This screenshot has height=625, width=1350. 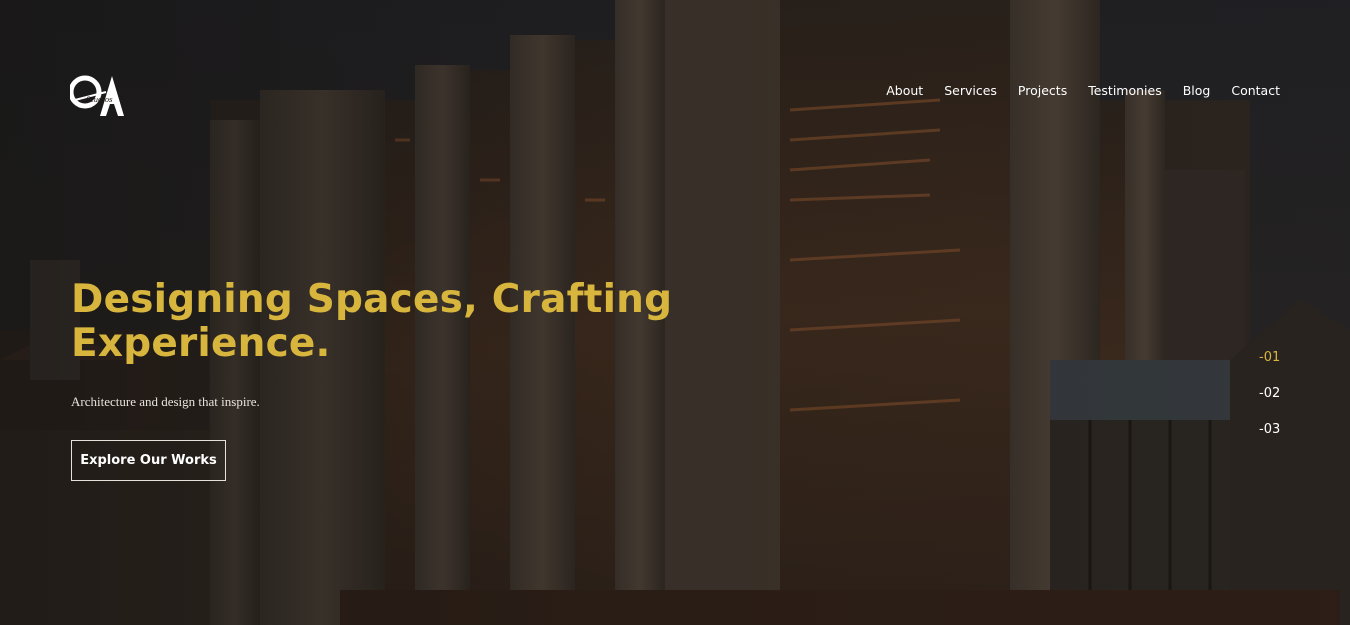 I want to click on headline-line-2: Experience., so click(x=201, y=343).